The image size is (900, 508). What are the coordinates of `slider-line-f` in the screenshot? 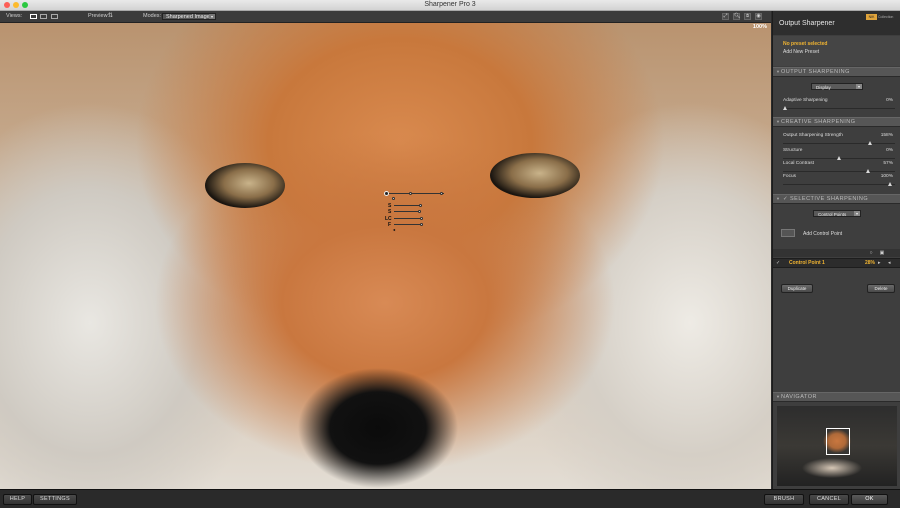 It's located at (408, 224).